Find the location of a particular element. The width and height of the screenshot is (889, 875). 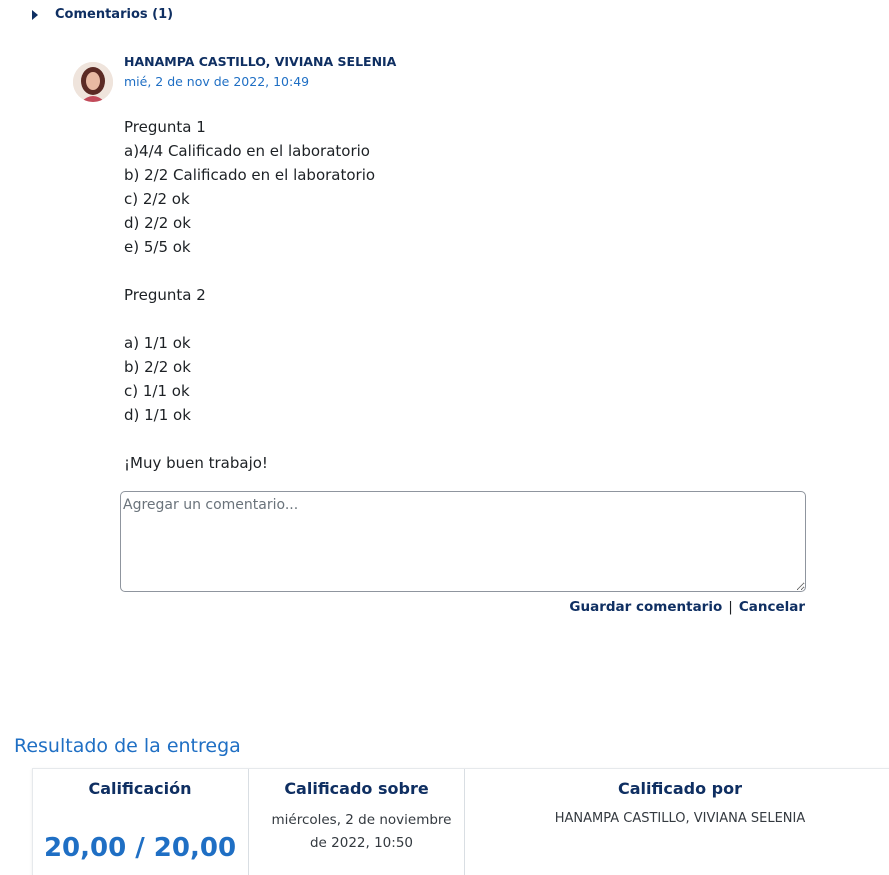

comment-author: HANAMPA CASTILLO, VIVIANA SELENIA is located at coordinates (260, 61).